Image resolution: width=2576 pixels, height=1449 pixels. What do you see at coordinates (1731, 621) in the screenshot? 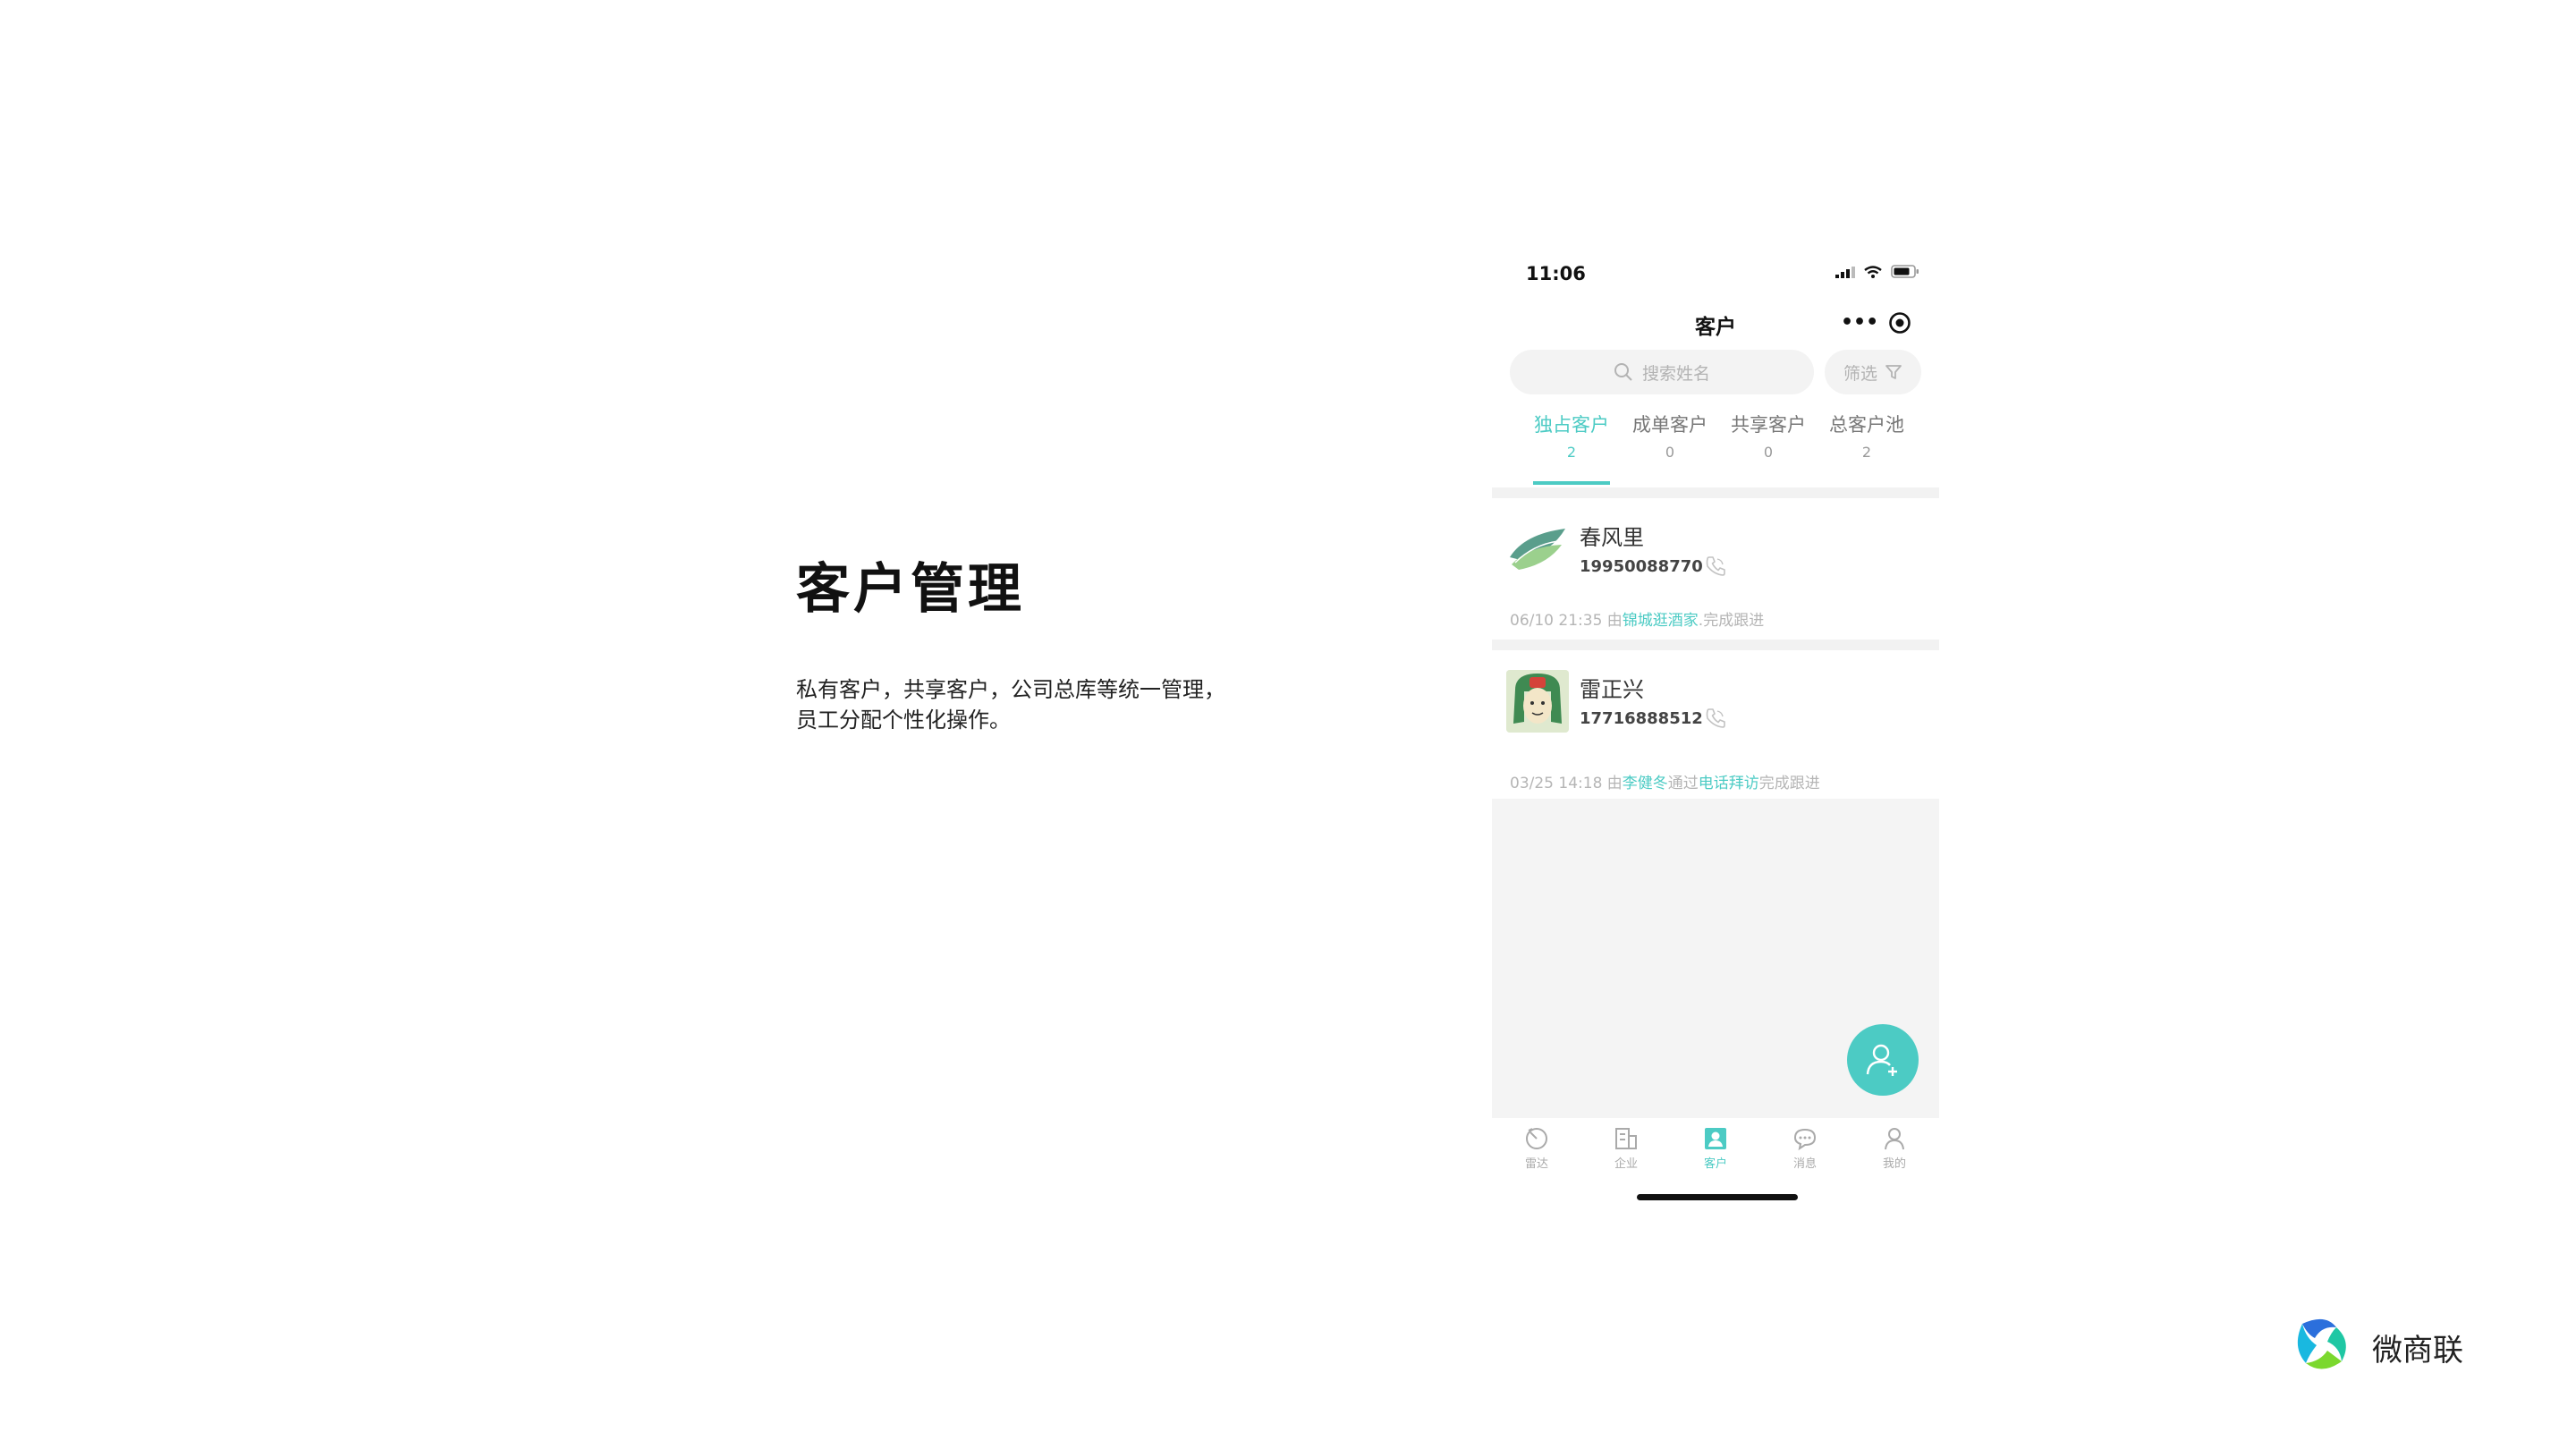
I see `followup-suffix: .完成跟进` at bounding box center [1731, 621].